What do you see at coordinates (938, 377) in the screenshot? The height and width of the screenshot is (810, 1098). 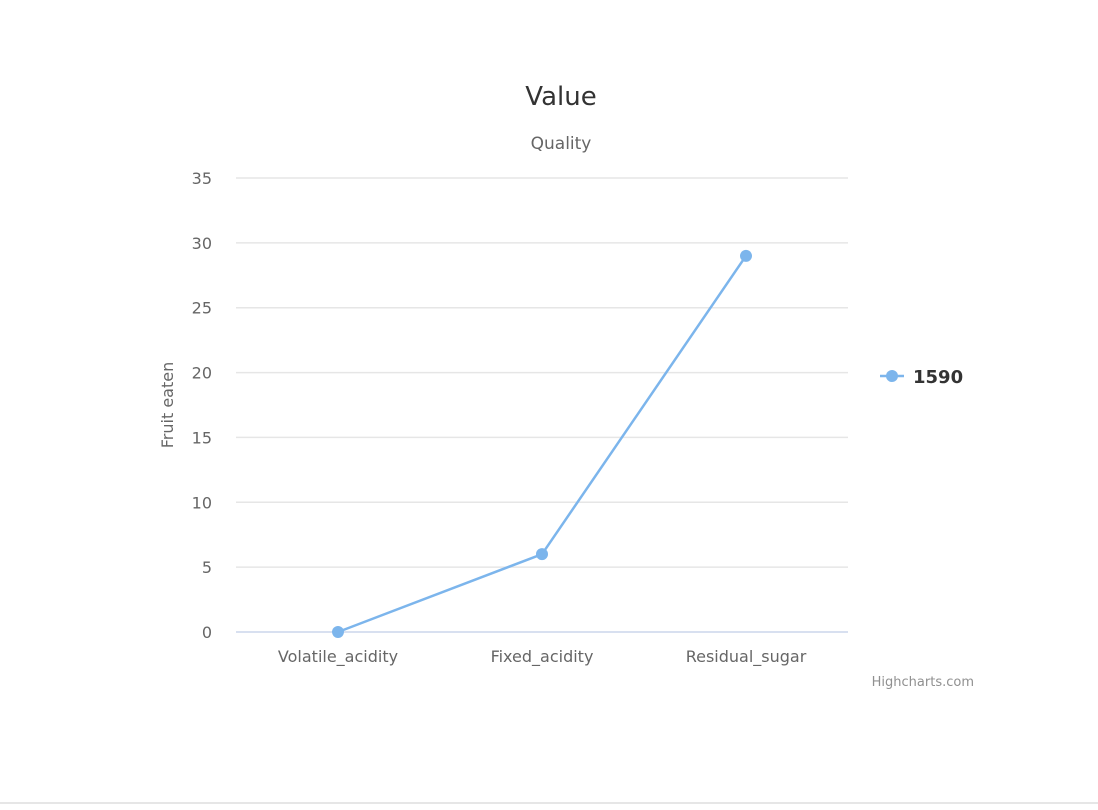 I see `legend-item-label: 1590` at bounding box center [938, 377].